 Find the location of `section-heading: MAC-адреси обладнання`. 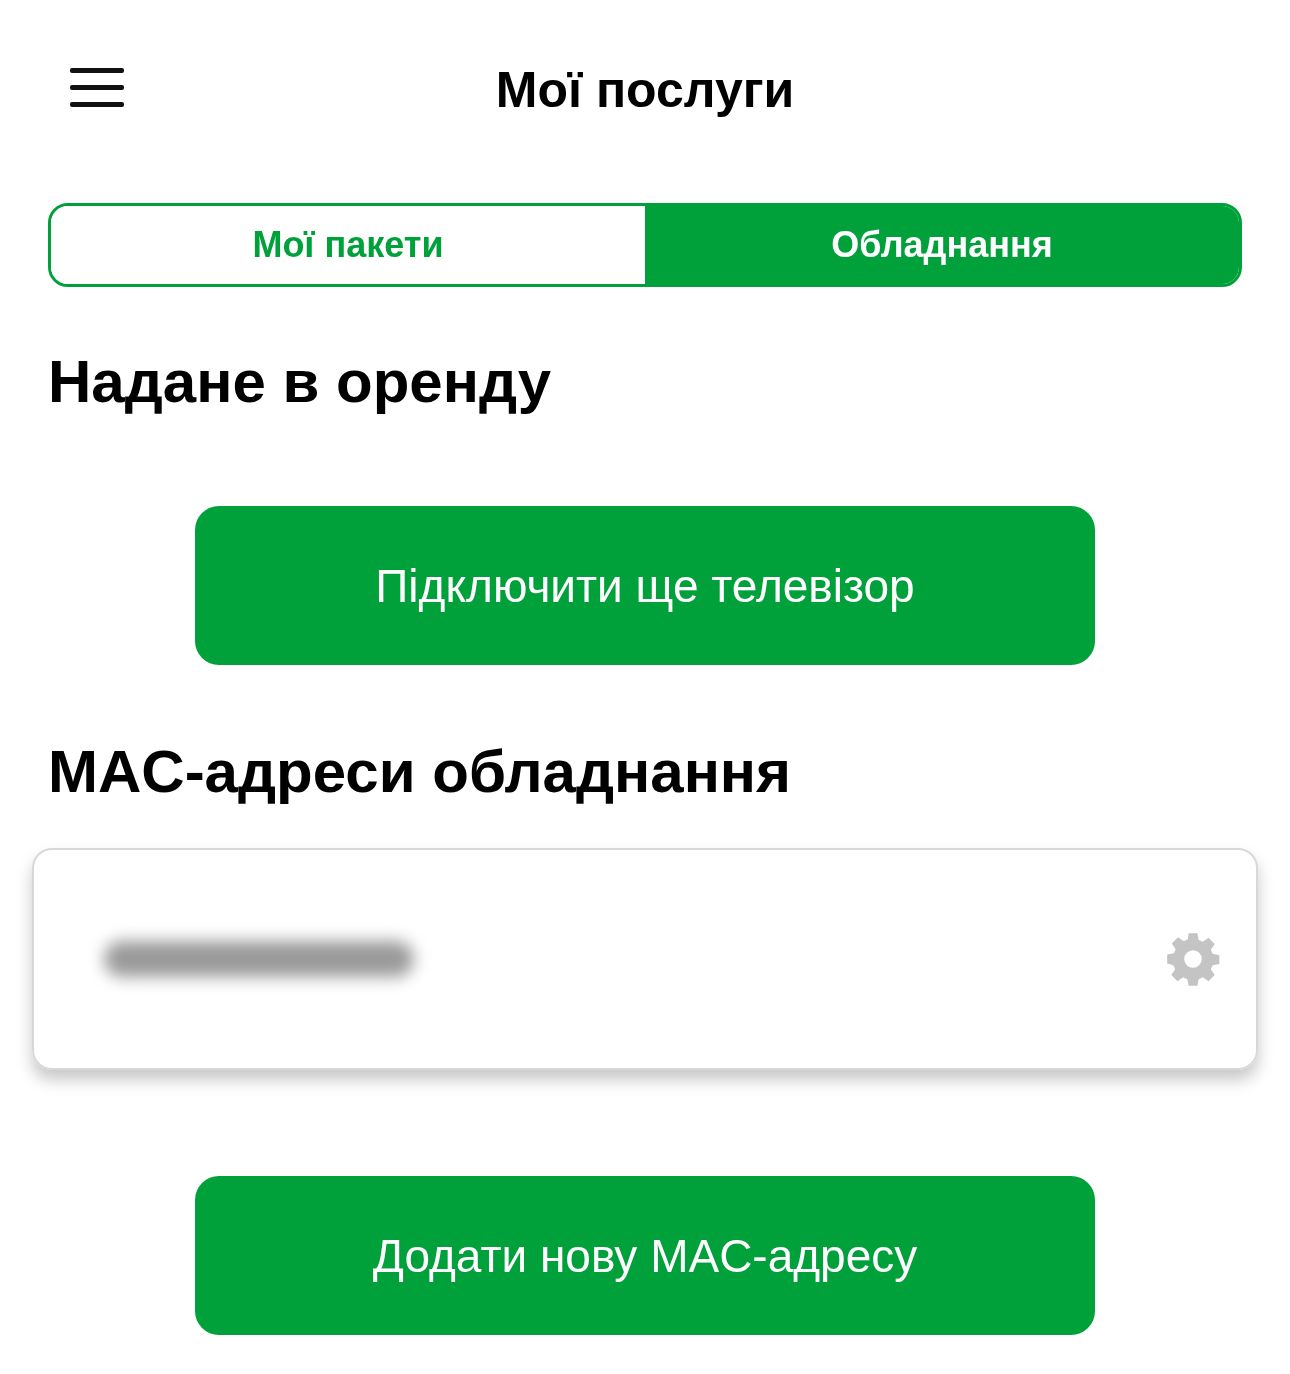

section-heading: MAC-адреси обладнання is located at coordinates (420, 771).